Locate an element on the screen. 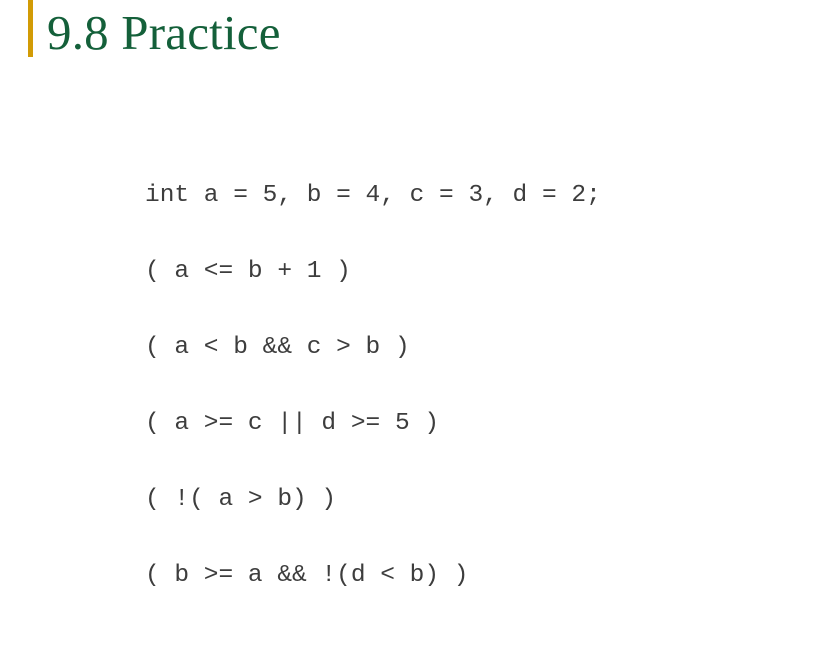 This screenshot has width=825, height=672. page-title: 9.8 Practice is located at coordinates (164, 32).